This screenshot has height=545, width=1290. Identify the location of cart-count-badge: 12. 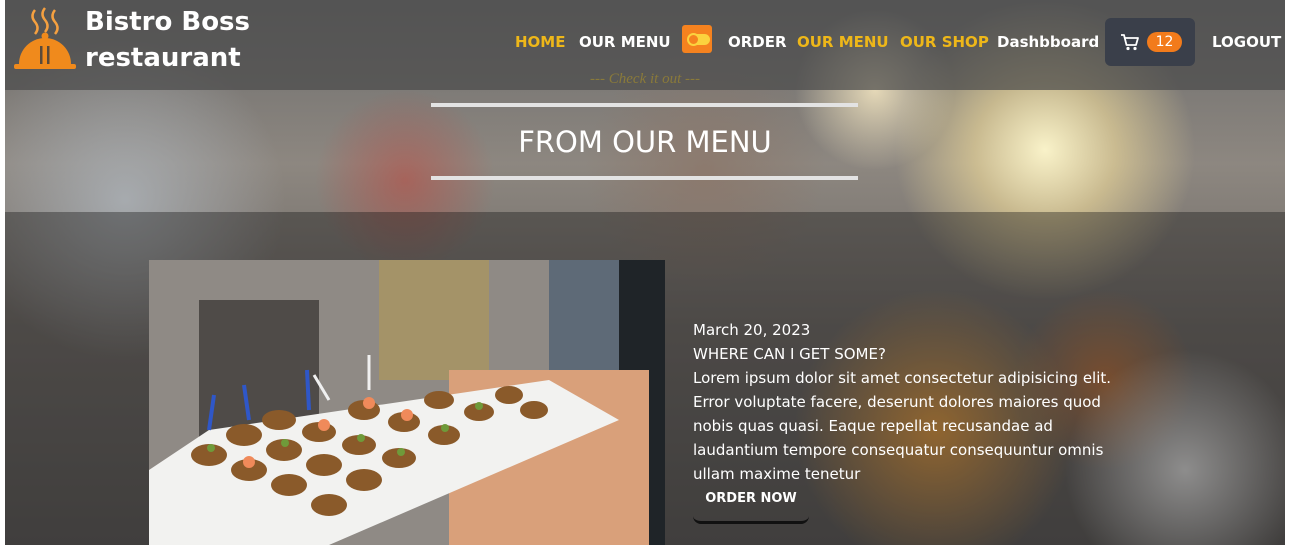
(1164, 42).